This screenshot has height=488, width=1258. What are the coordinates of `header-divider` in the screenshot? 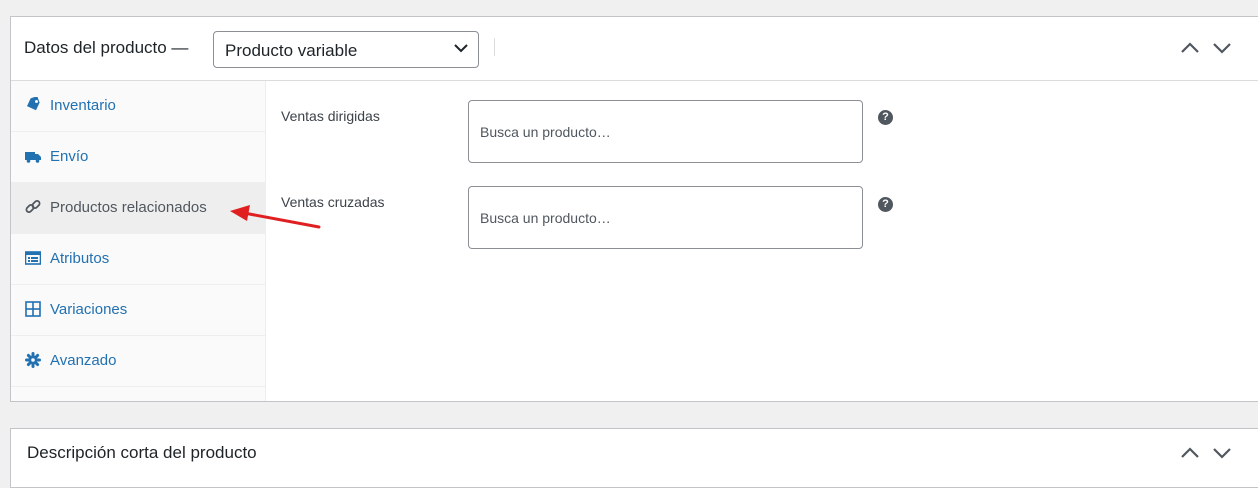 It's located at (494, 47).